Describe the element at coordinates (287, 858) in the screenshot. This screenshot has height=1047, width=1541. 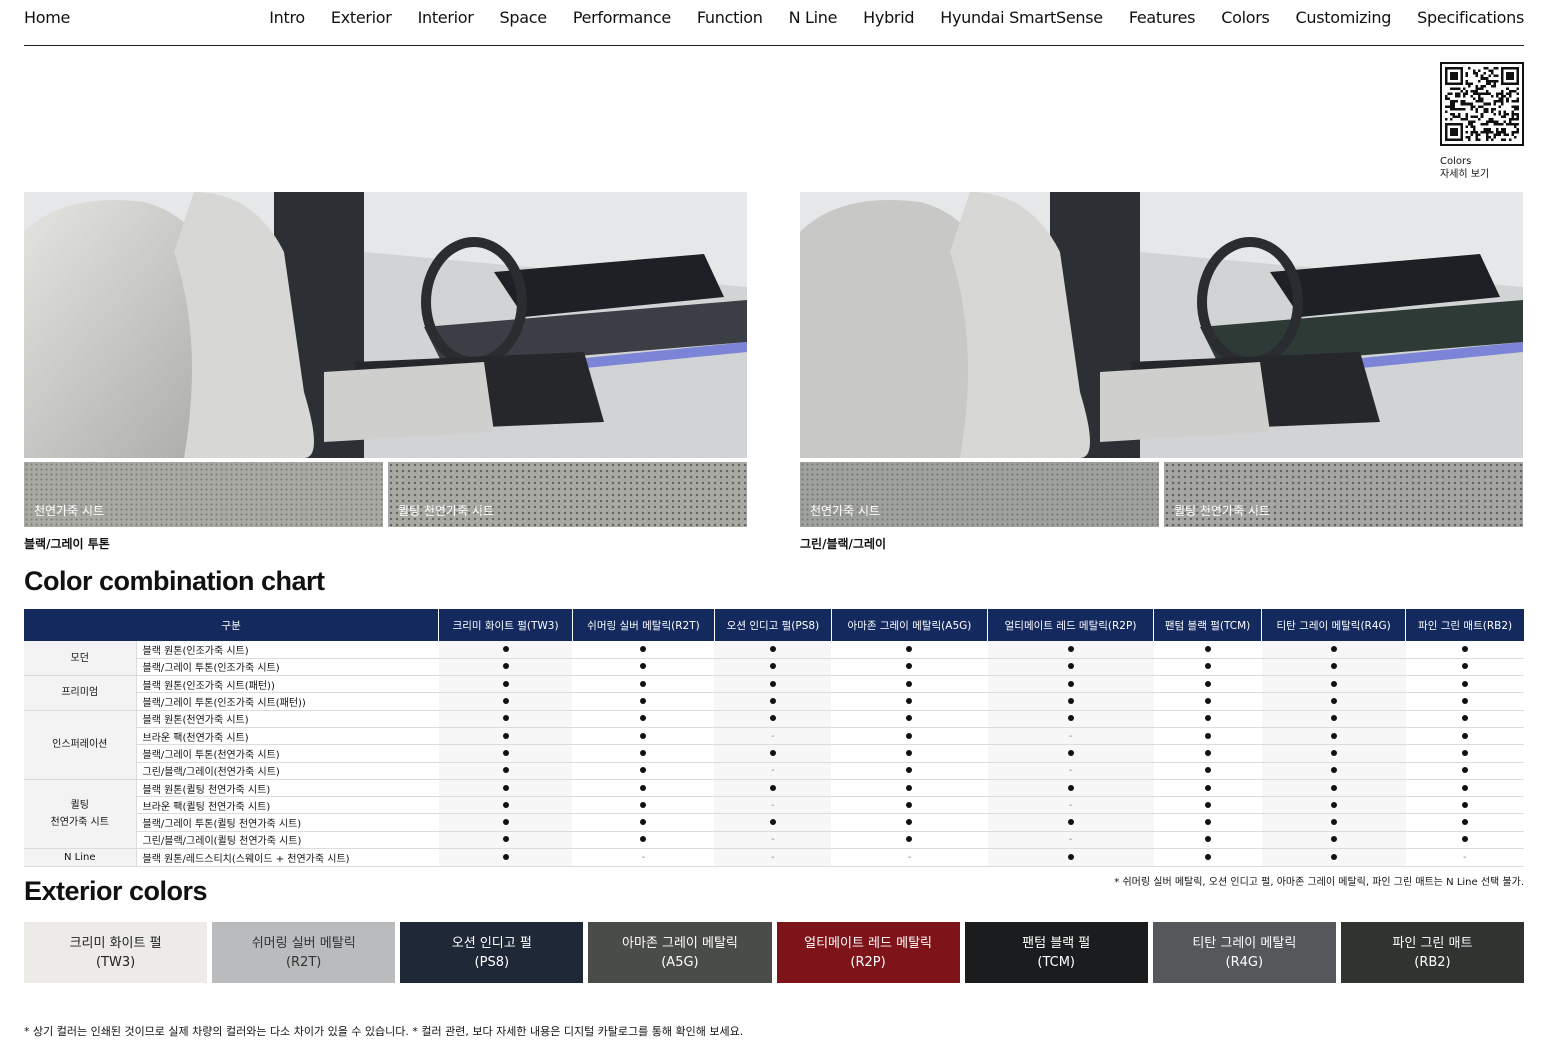
I see `interior-combo-label: 블랙 원톤/레드스티치(스웨이드 + 천연가죽 시트)` at that location.